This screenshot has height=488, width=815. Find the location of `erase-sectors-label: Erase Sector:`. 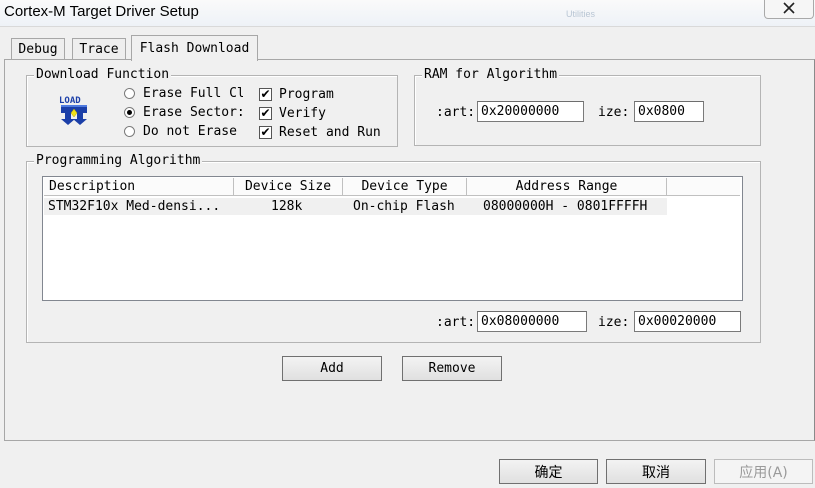

erase-sectors-label: Erase Sector: is located at coordinates (193, 112).